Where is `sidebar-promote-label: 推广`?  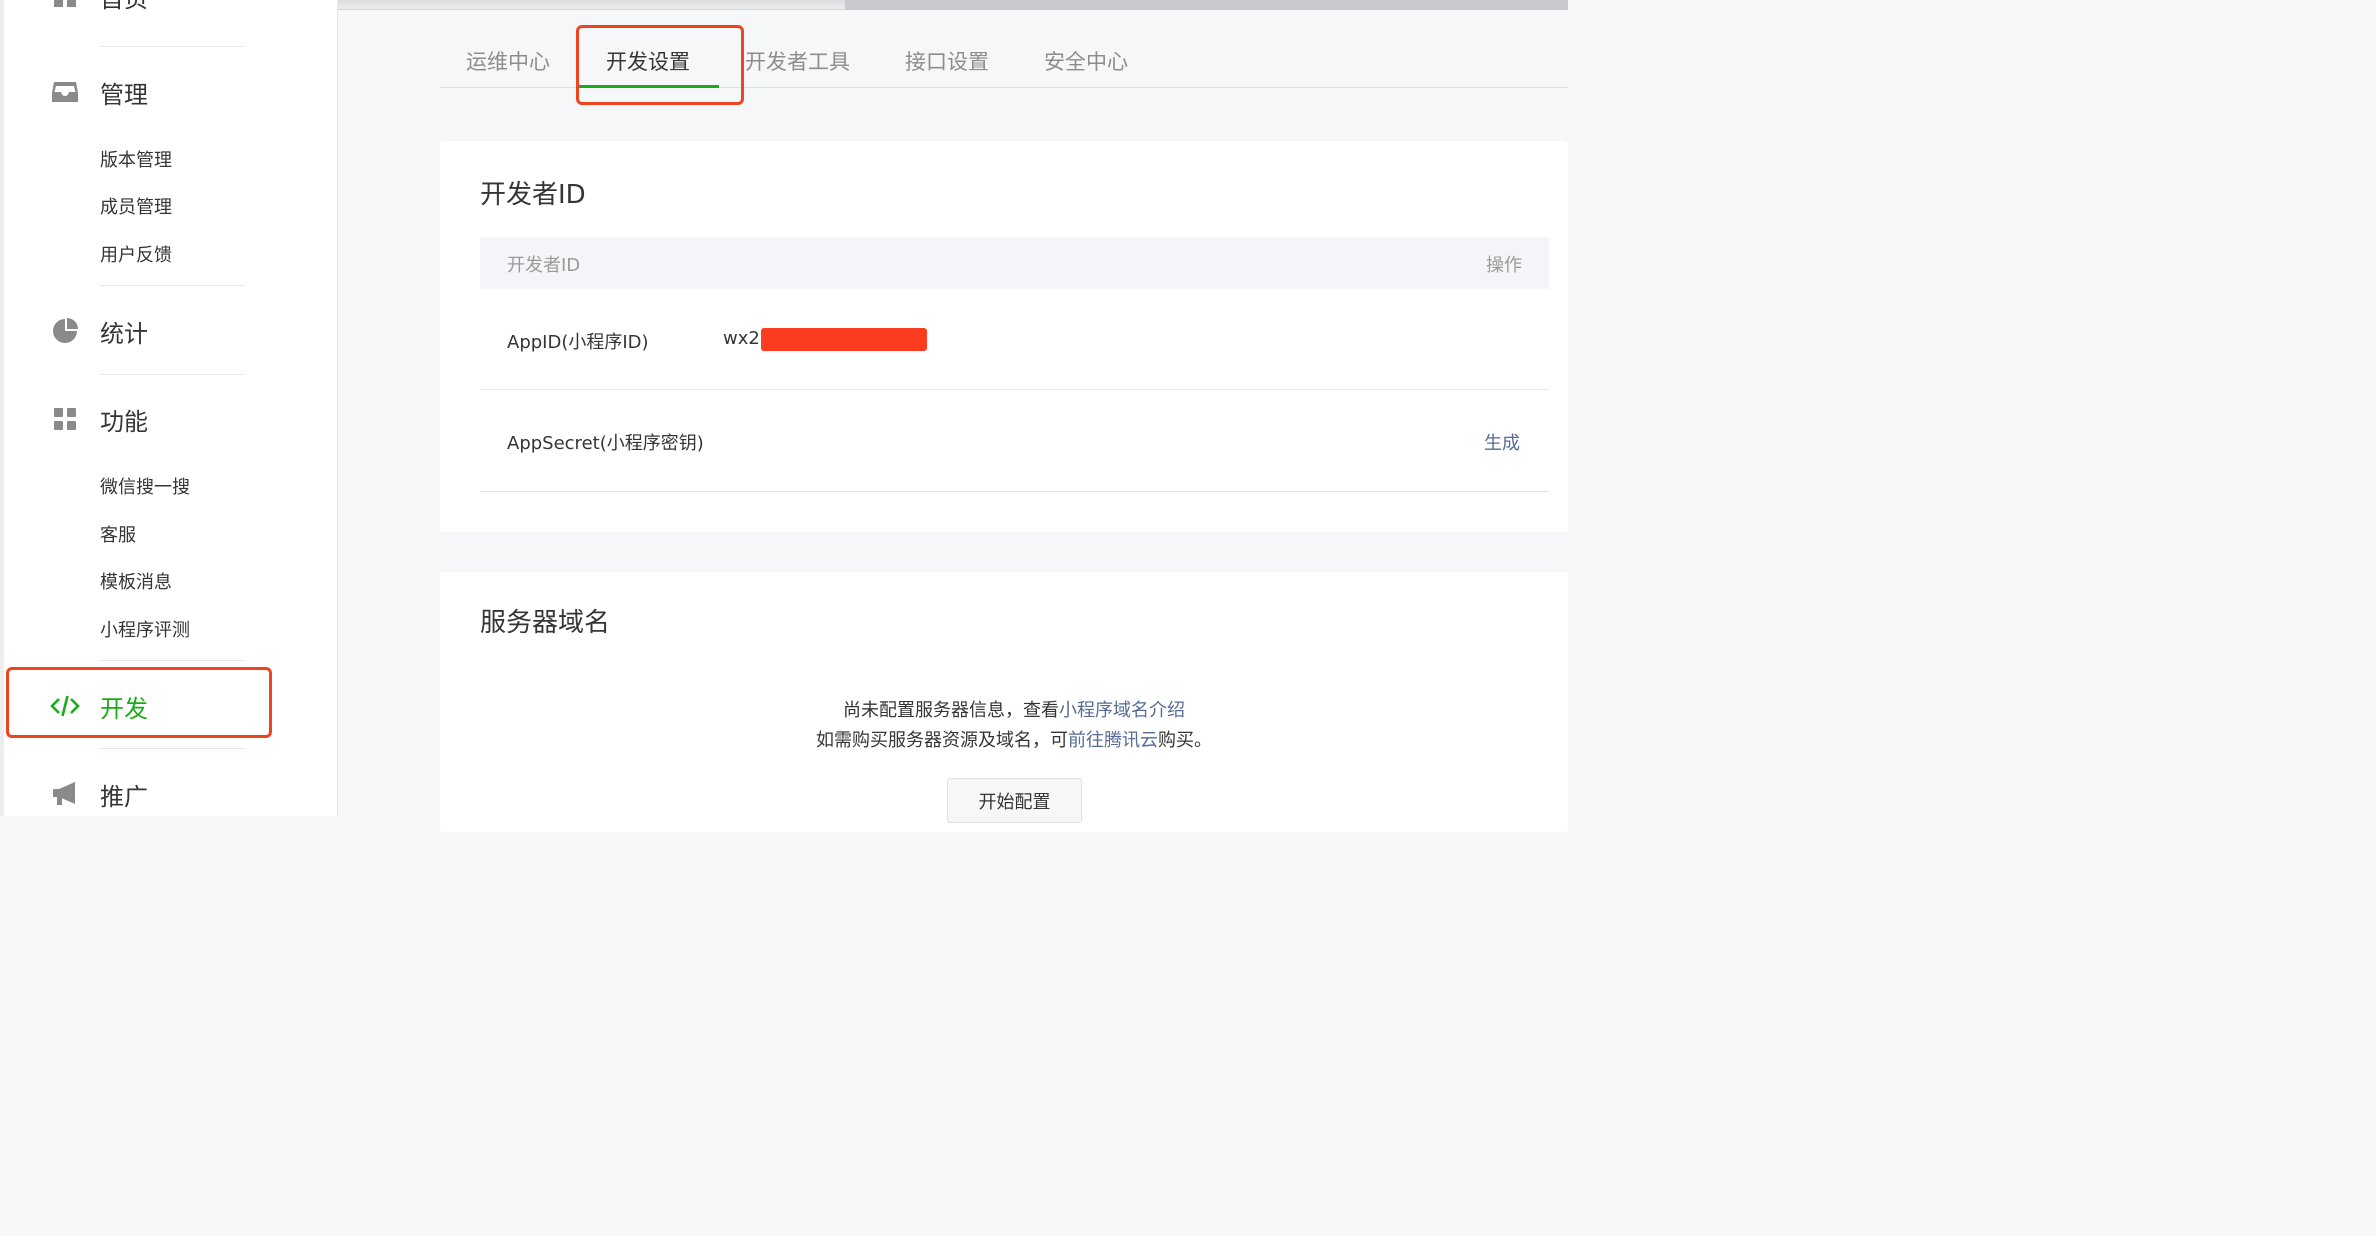 sidebar-promote-label: 推广 is located at coordinates (124, 796).